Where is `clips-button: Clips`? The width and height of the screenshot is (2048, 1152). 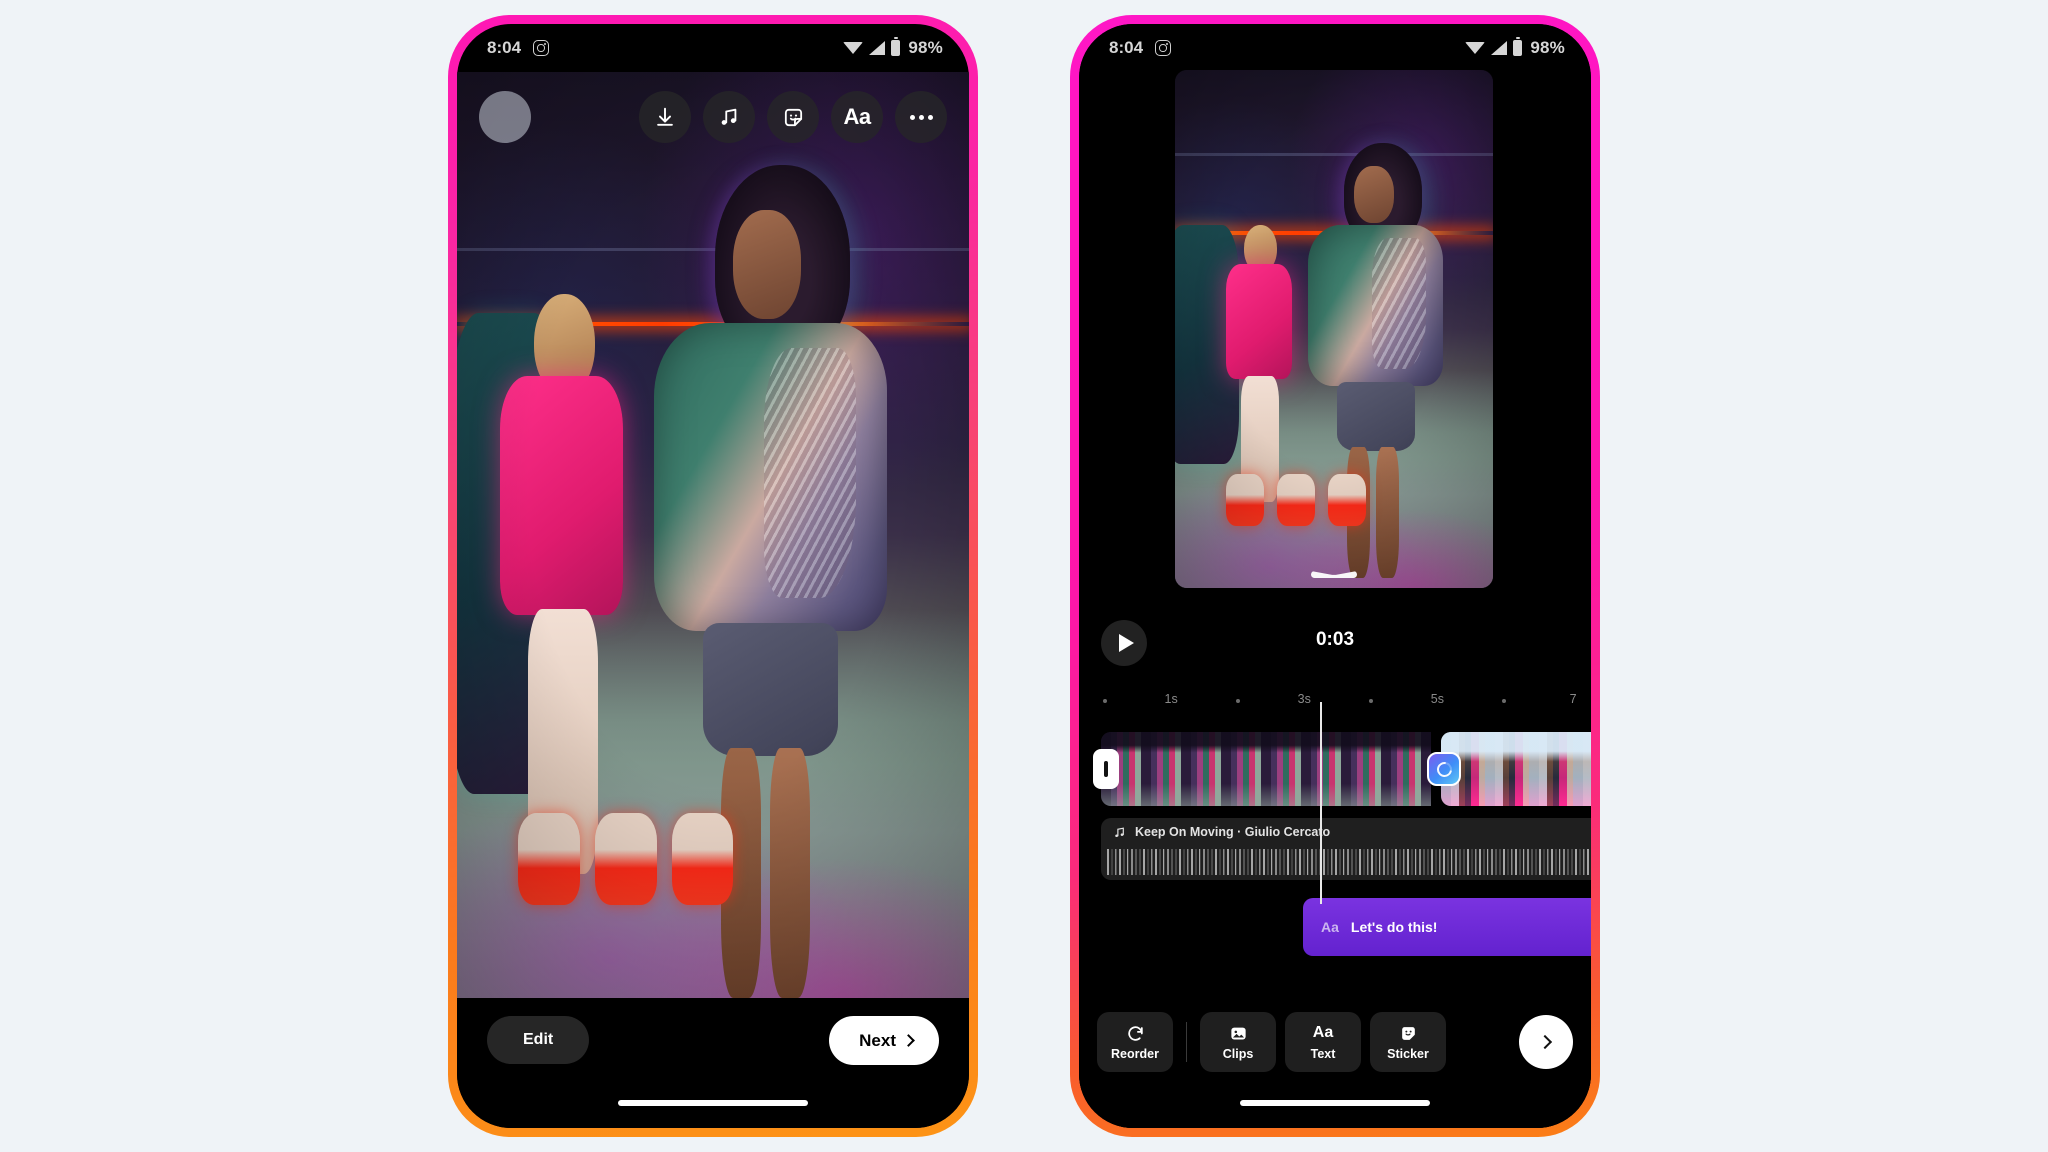 clips-button: Clips is located at coordinates (1238, 1042).